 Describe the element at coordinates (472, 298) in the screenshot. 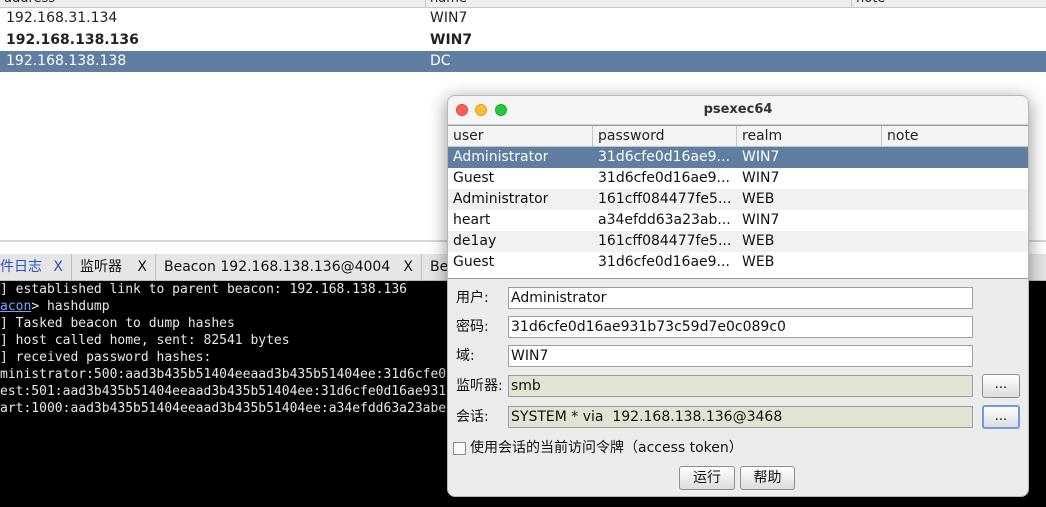

I see `user-label: 用户:` at that location.